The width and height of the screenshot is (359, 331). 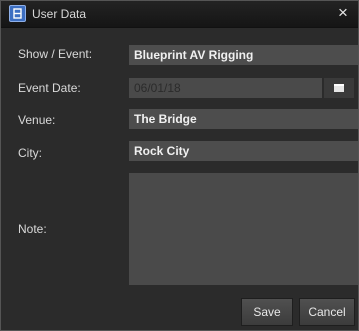 I want to click on close-button: ×, so click(x=343, y=13).